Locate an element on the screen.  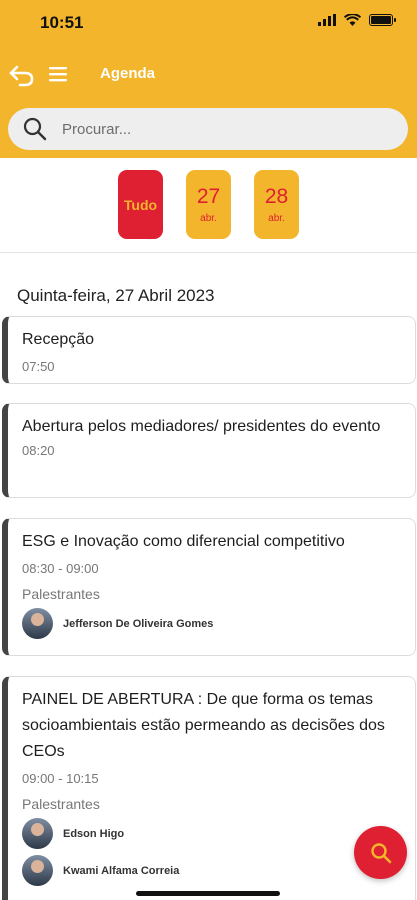
session-time: 08:20 is located at coordinates (38, 450).